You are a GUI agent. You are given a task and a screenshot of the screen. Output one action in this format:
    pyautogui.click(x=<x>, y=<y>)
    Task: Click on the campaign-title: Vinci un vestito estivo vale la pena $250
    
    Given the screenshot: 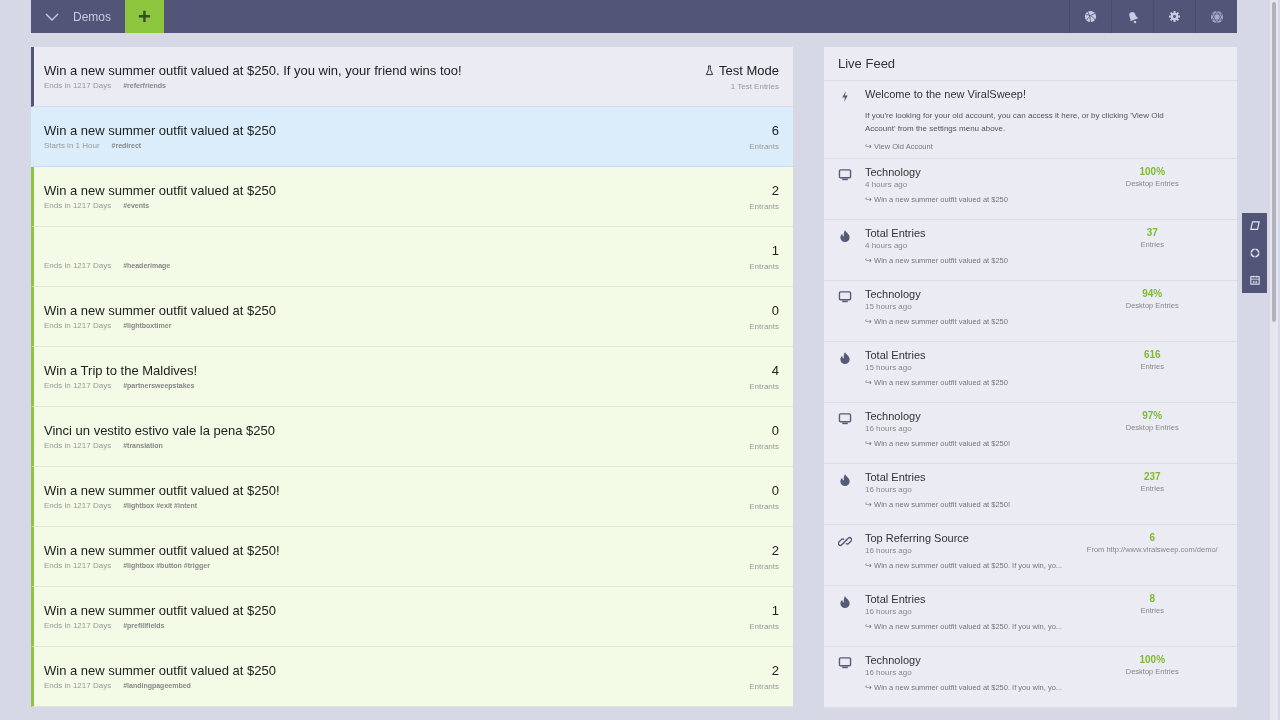 What is the action you would take?
    pyautogui.click(x=160, y=430)
    